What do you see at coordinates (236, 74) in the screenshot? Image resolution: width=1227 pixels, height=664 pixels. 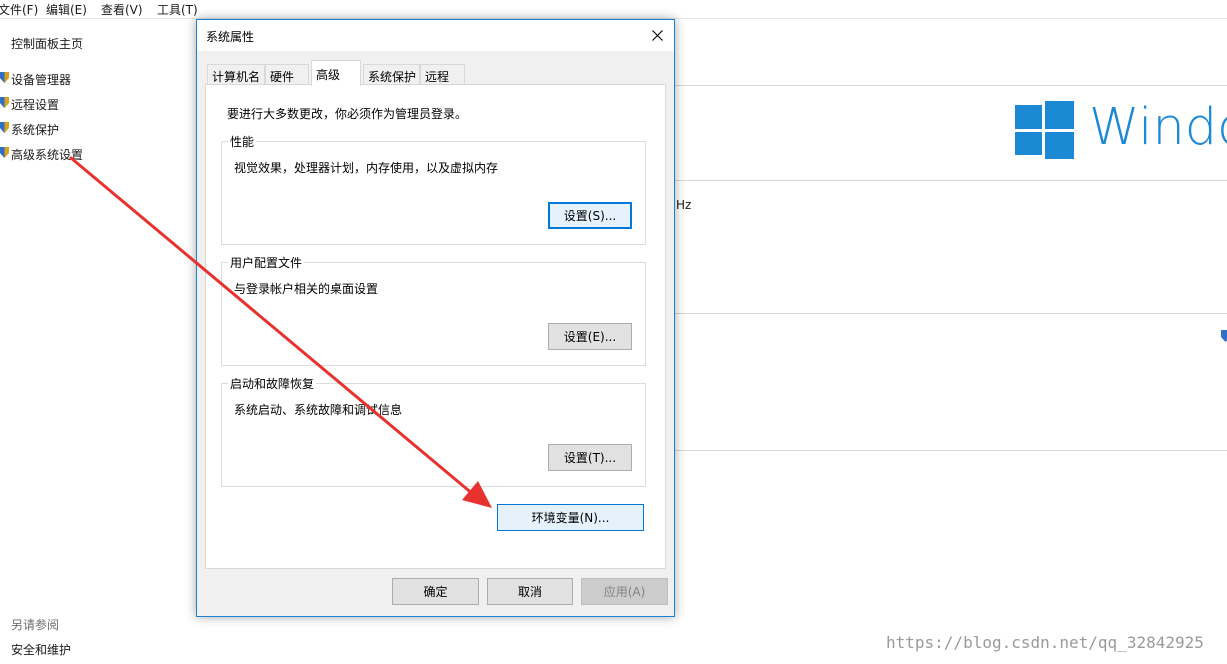 I see `tab-computer-name: 计算机名` at bounding box center [236, 74].